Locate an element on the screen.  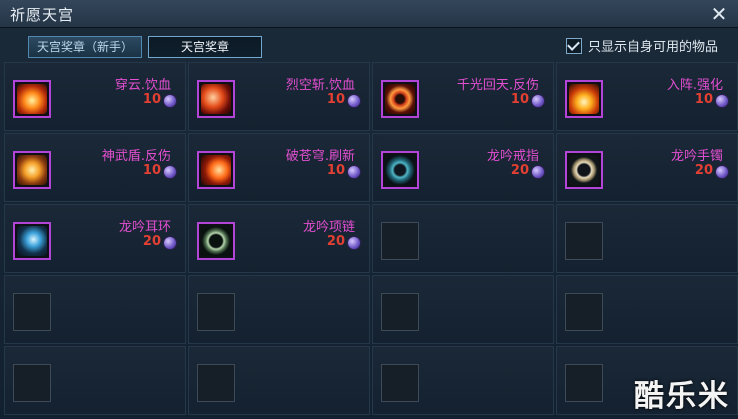
usable-only-label: 只显示自身可用的物品 is located at coordinates (652, 47).